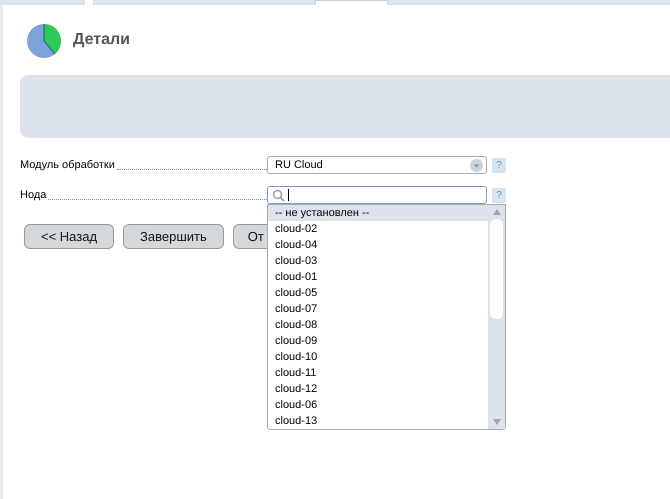  I want to click on scrollbar, so click(496, 317).